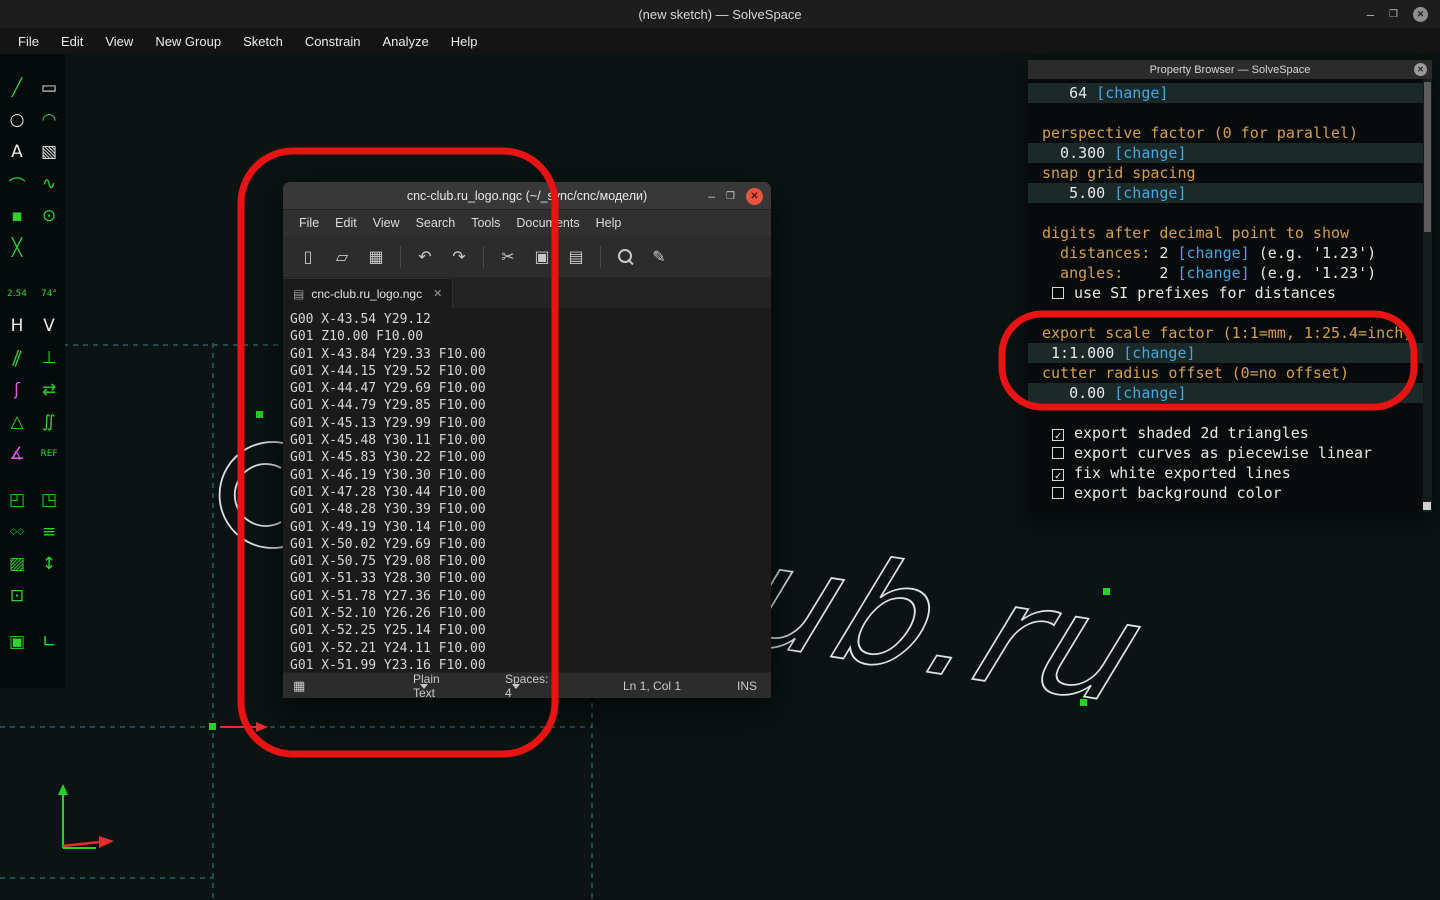 Image resolution: width=1440 pixels, height=900 pixels. Describe the element at coordinates (49, 642) in the screenshot. I see `corner-tool-icon: ∟` at that location.